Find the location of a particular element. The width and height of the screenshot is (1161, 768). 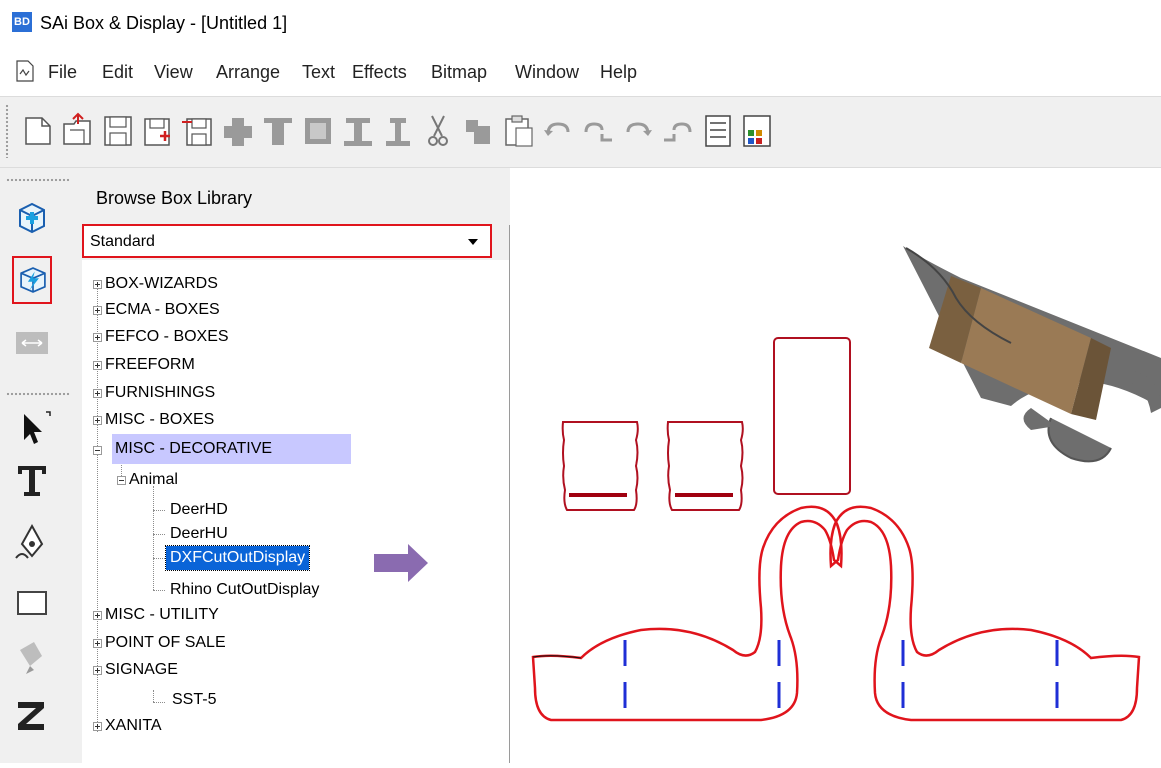

tree-item-fefco-boxes: FEFCO - BOXES is located at coordinates (167, 337).